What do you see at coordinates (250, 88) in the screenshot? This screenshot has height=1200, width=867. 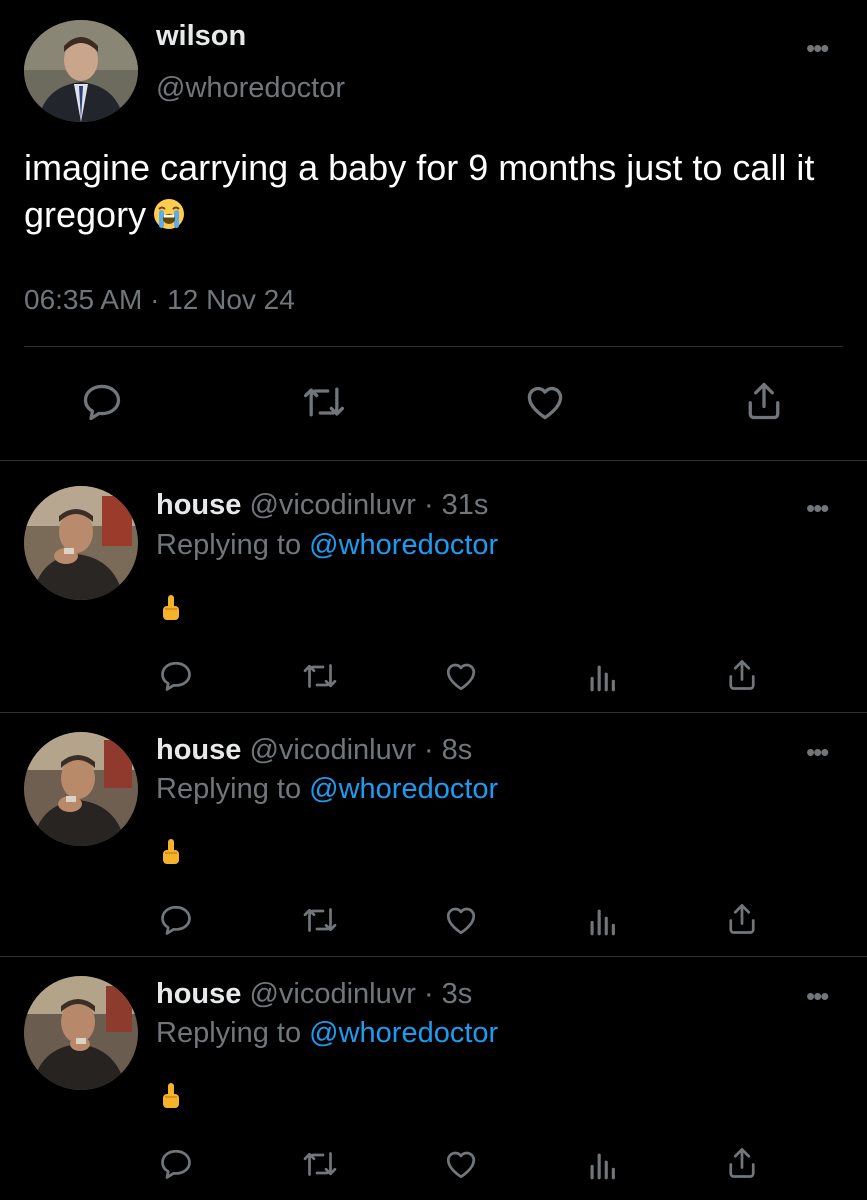 I see `author-handle: @whoredoctor` at bounding box center [250, 88].